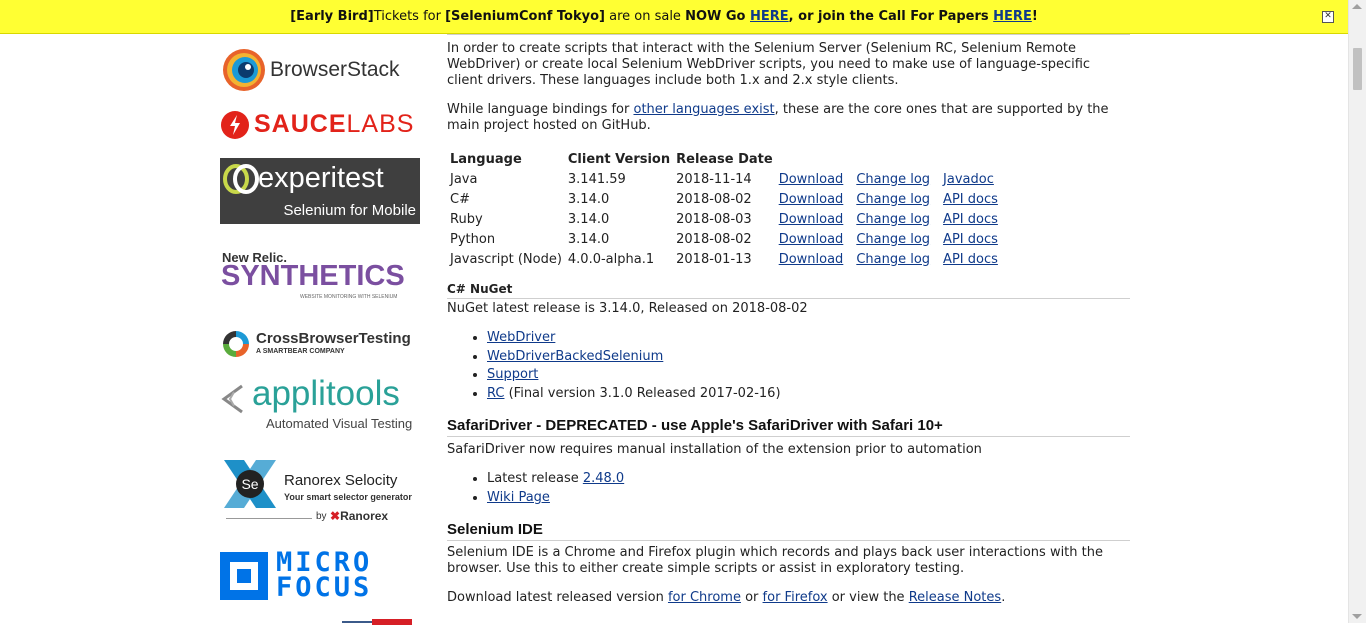  Describe the element at coordinates (512, 374) in the screenshot. I see `nuget-support-link: Support` at that location.